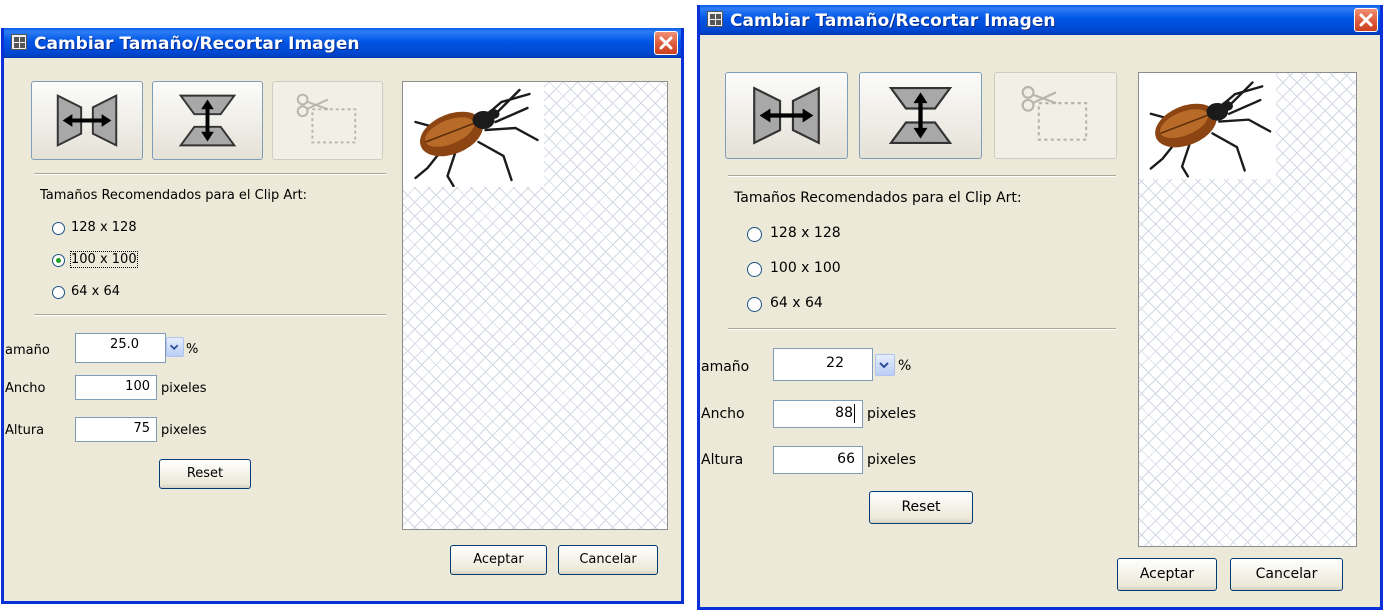  I want to click on height-field: 75, so click(116, 429).